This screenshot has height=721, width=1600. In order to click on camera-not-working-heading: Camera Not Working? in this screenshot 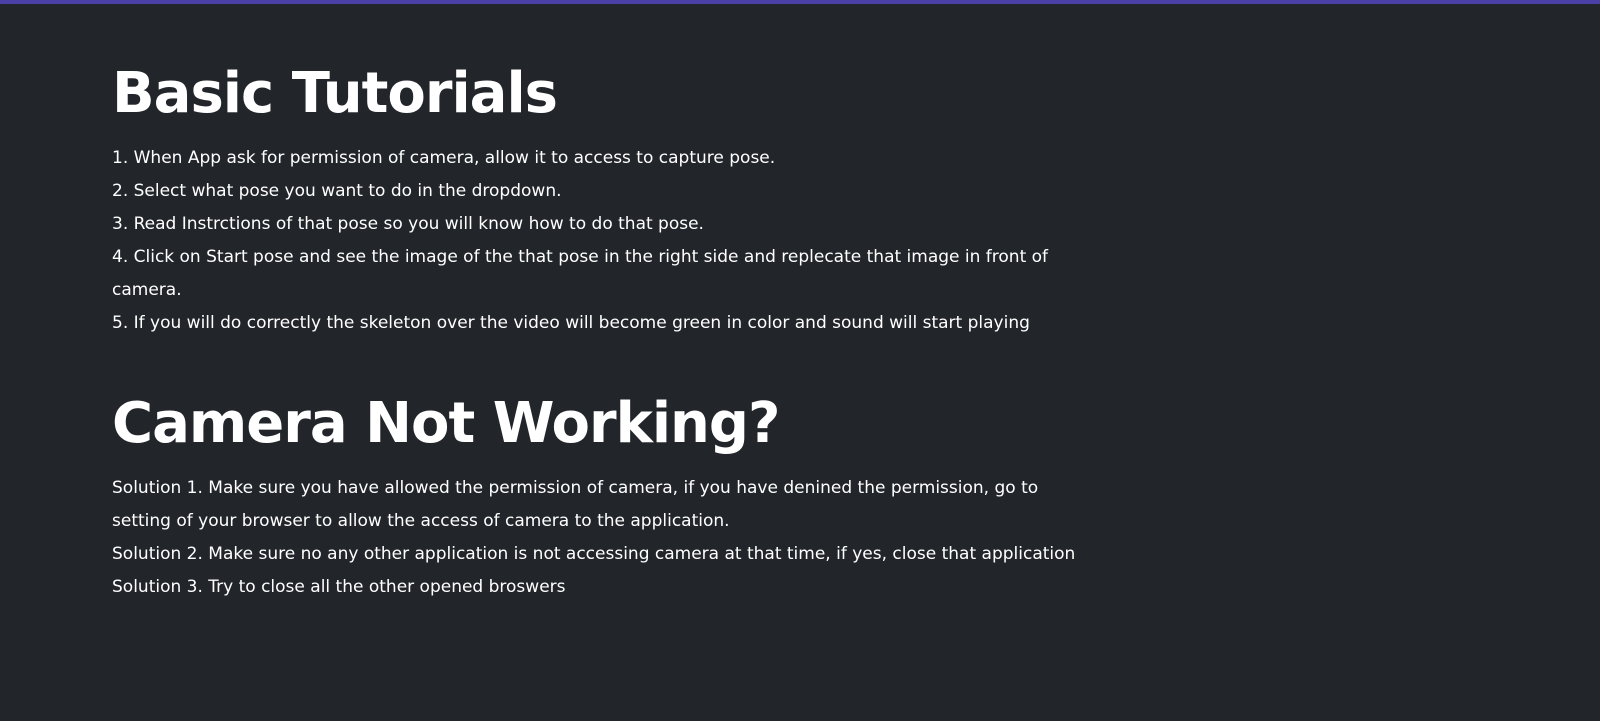, I will do `click(446, 423)`.